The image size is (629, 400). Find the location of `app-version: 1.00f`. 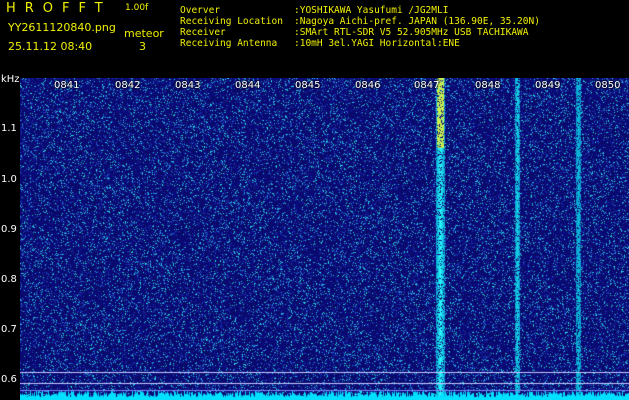

app-version: 1.00f is located at coordinates (137, 8).